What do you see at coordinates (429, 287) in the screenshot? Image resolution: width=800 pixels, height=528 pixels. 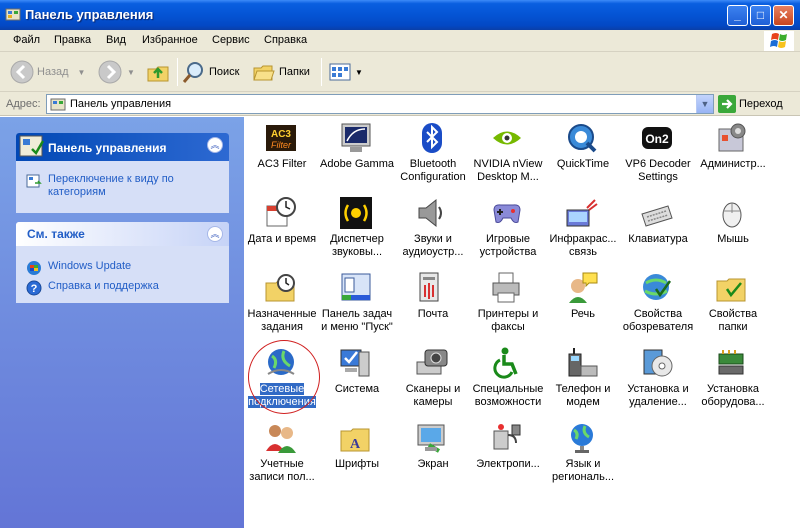 I see `mail-icon` at bounding box center [429, 287].